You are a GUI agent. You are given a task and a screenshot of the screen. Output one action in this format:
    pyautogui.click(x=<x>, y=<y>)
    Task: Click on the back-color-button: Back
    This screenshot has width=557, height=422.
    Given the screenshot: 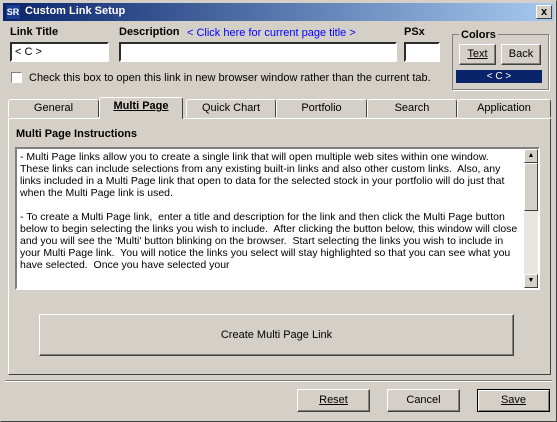 What is the action you would take?
    pyautogui.click(x=521, y=54)
    